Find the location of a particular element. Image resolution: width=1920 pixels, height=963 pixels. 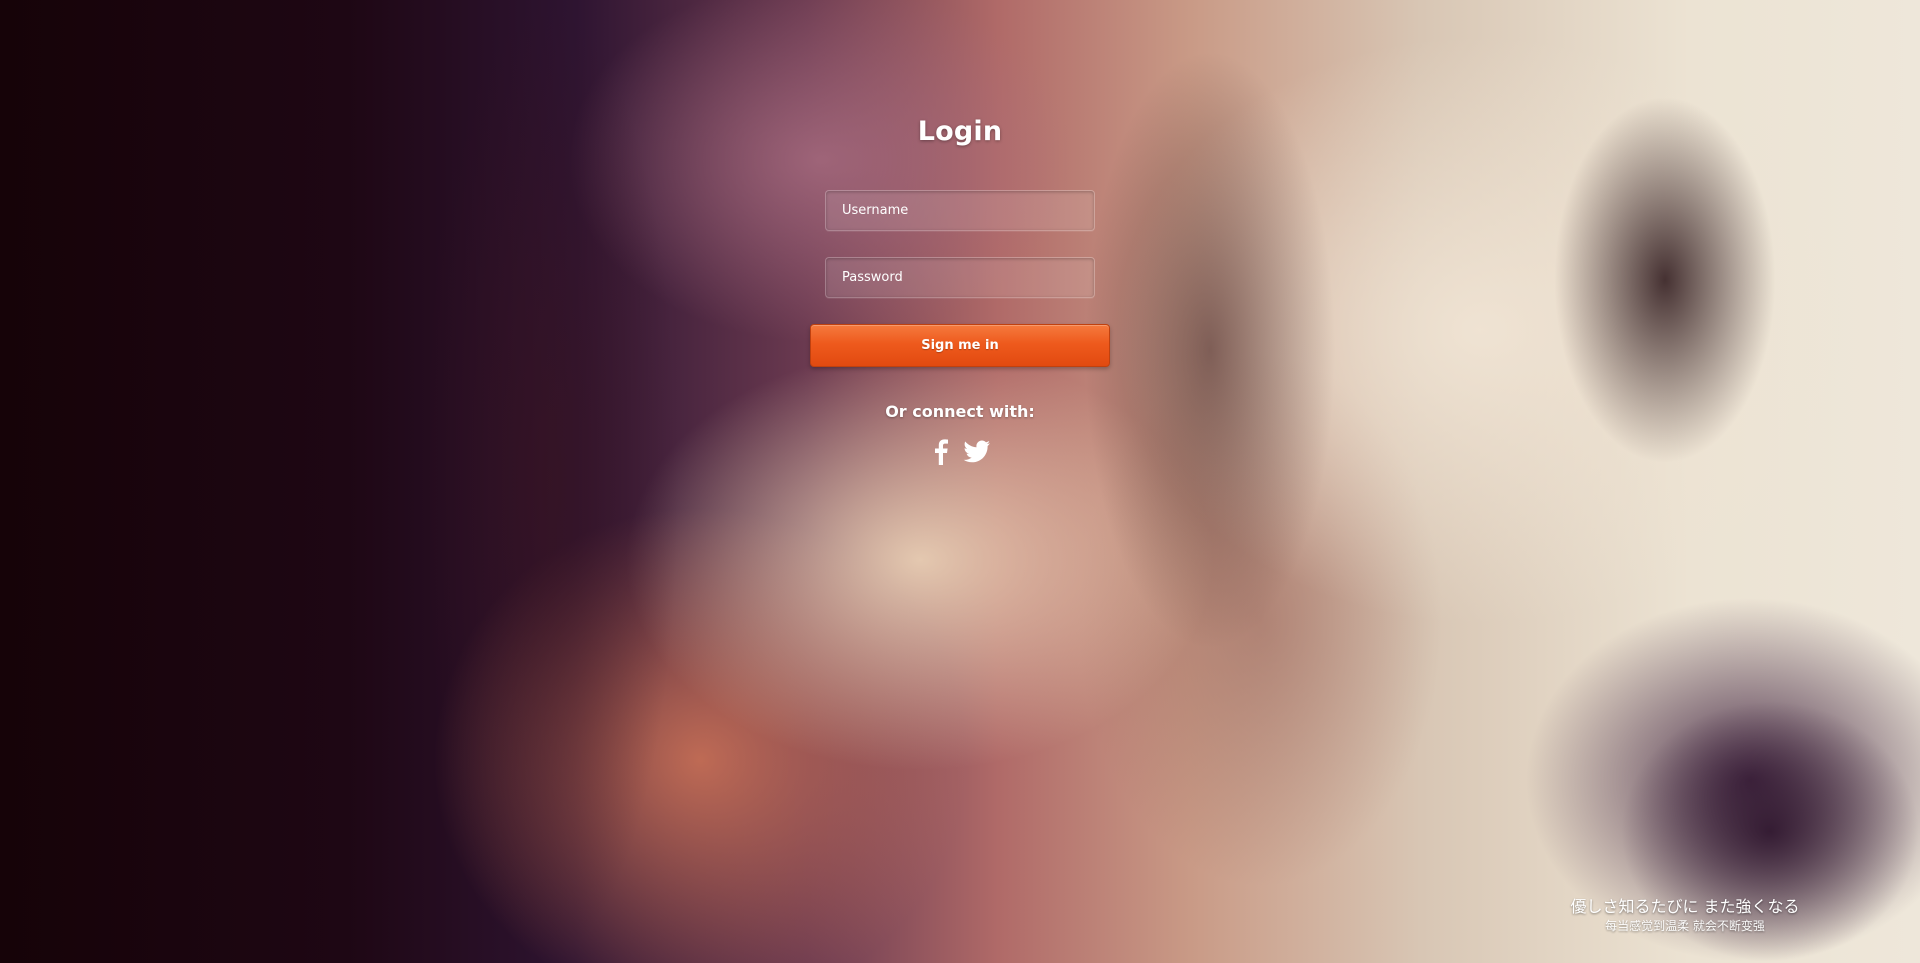

connect-with-label: Or connect with: is located at coordinates (960, 411).